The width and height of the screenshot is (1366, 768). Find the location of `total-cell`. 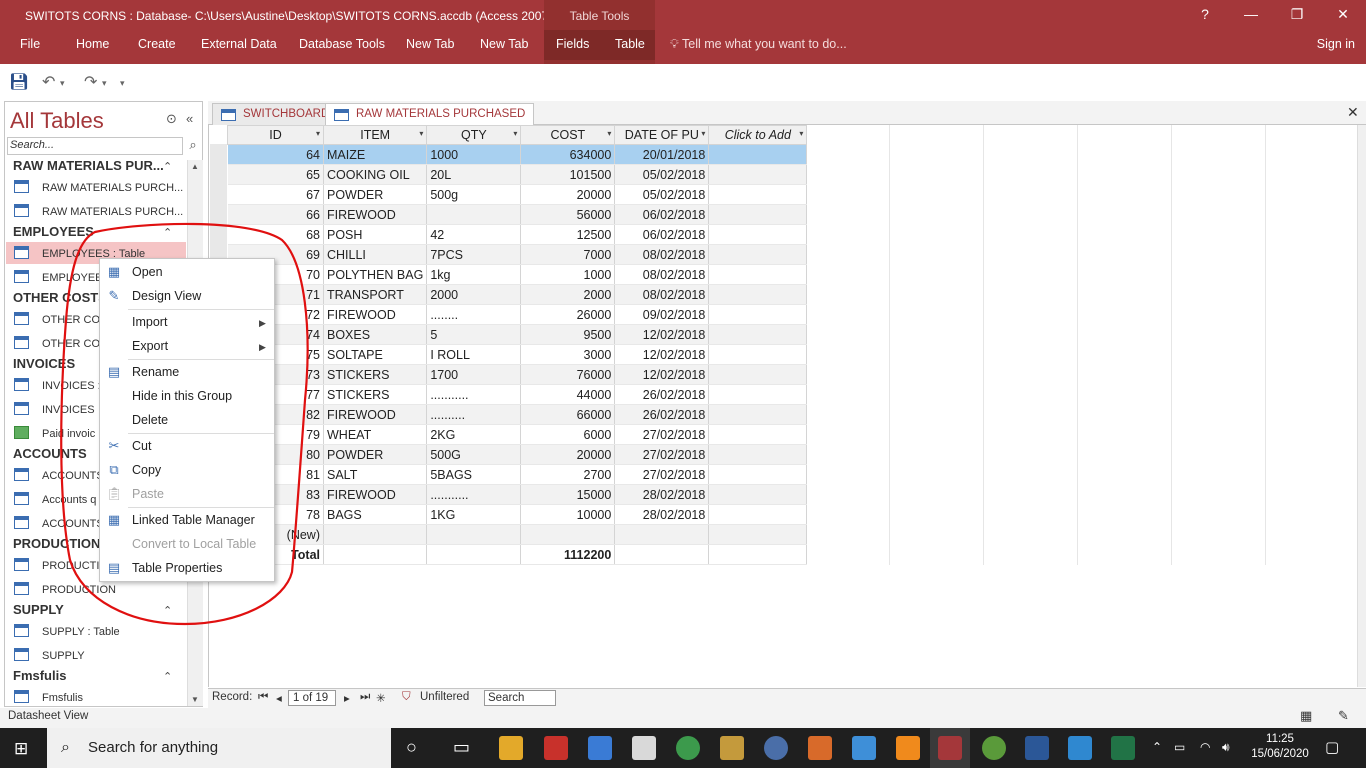

total-cell is located at coordinates (375, 554).